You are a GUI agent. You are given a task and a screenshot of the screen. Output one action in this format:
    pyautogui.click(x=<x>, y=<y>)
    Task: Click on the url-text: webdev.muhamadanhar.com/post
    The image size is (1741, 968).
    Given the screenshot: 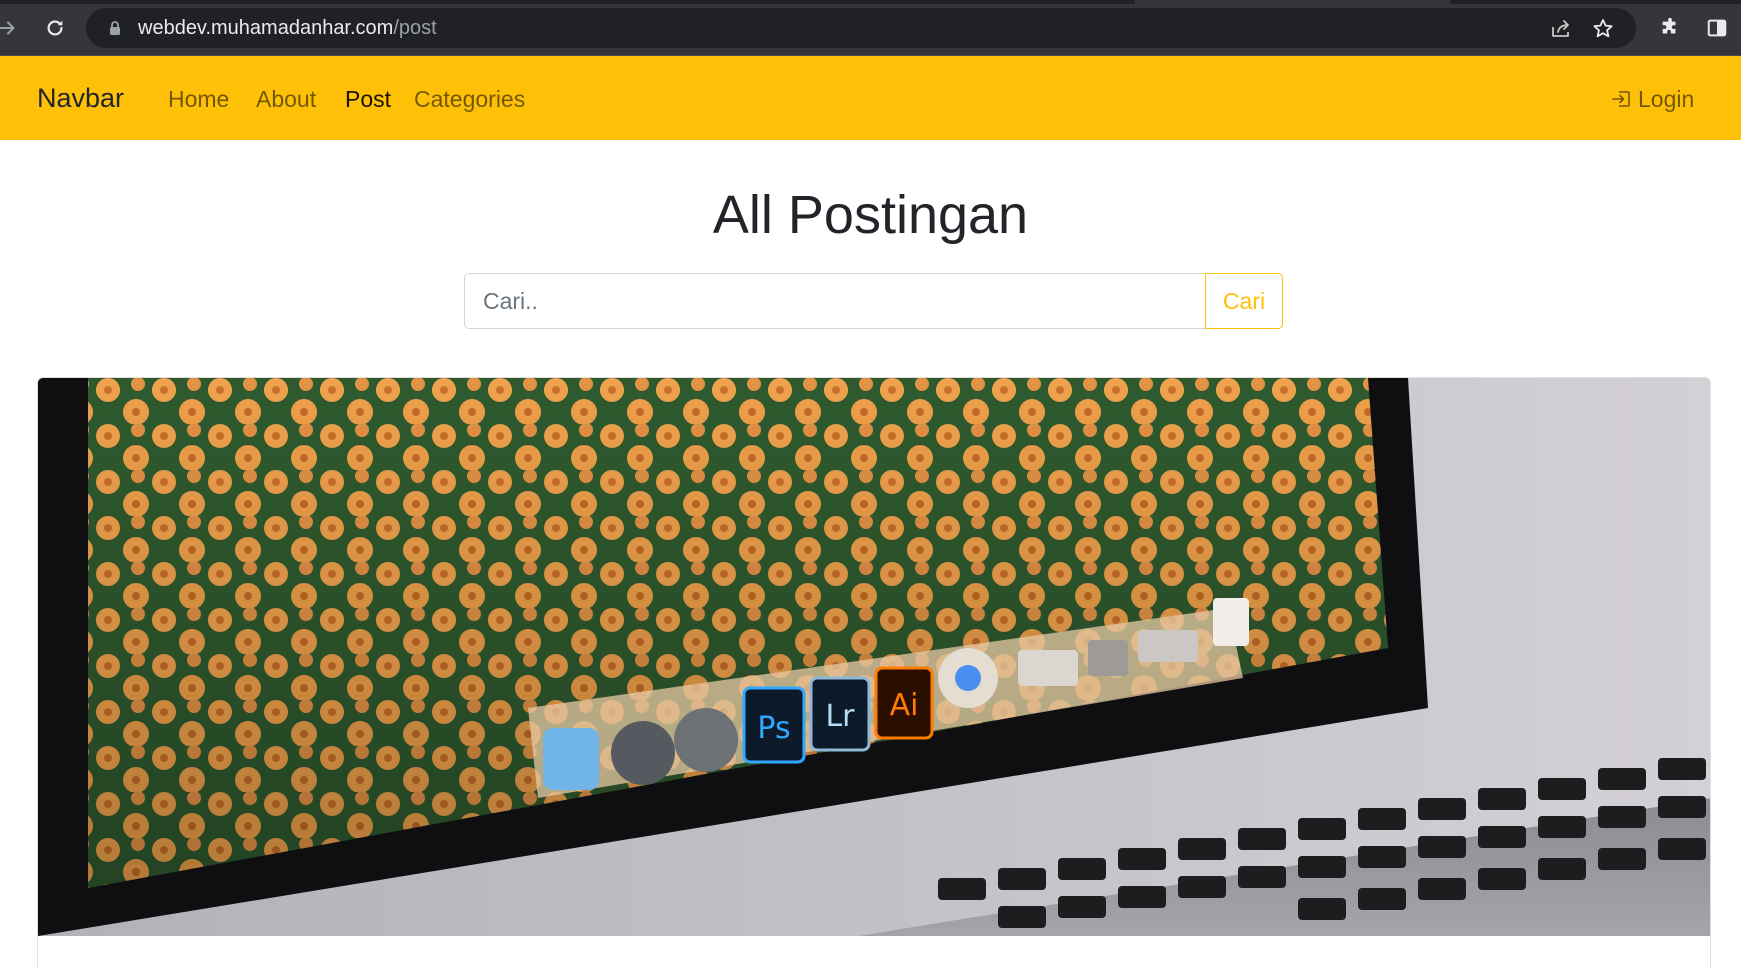 What is the action you would take?
    pyautogui.click(x=287, y=28)
    